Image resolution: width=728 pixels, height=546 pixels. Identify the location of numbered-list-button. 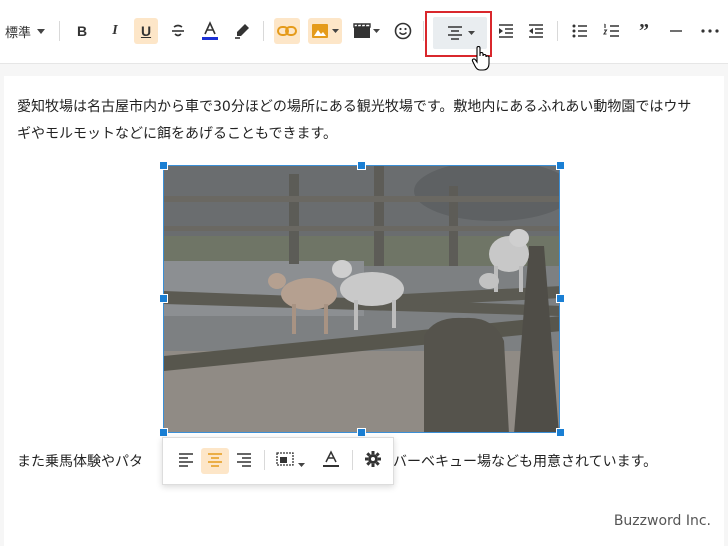
(612, 31).